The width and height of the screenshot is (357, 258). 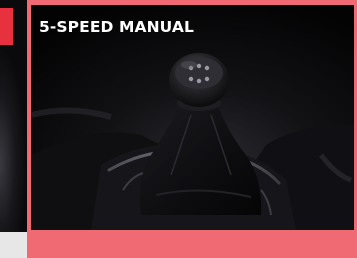 What do you see at coordinates (13, 245) in the screenshot?
I see `previous-card-footer` at bounding box center [13, 245].